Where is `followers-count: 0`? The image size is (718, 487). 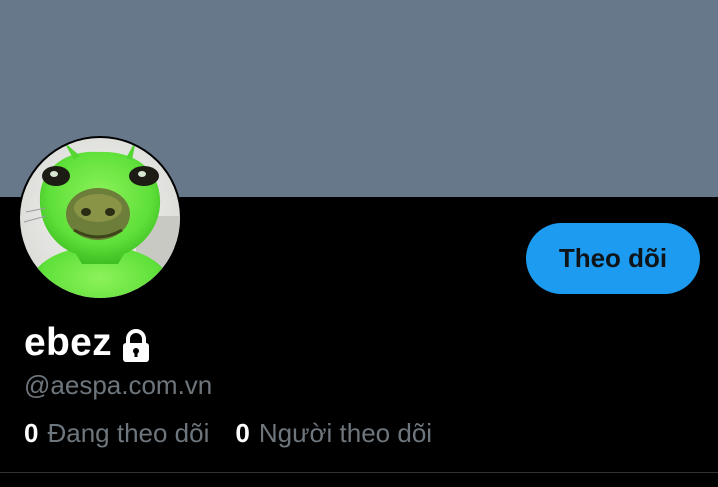
followers-count: 0 is located at coordinates (242, 433).